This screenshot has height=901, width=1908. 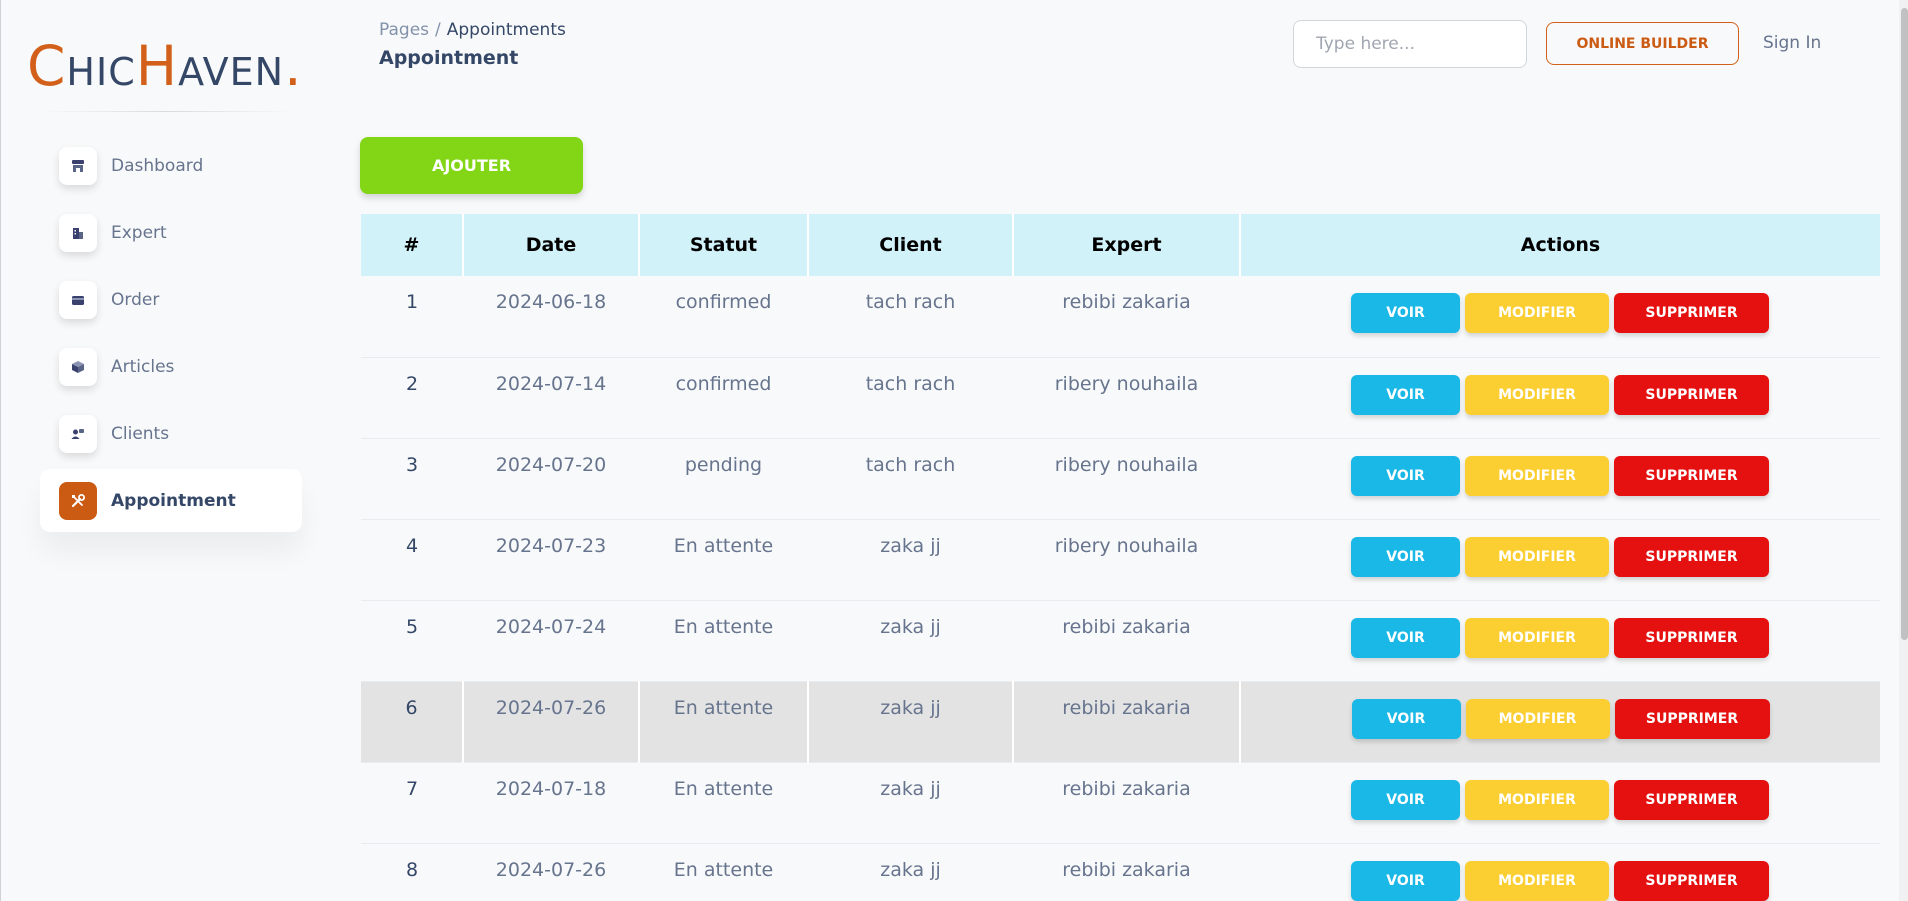 I want to click on cell-date: 2024-07-24, so click(x=551, y=641).